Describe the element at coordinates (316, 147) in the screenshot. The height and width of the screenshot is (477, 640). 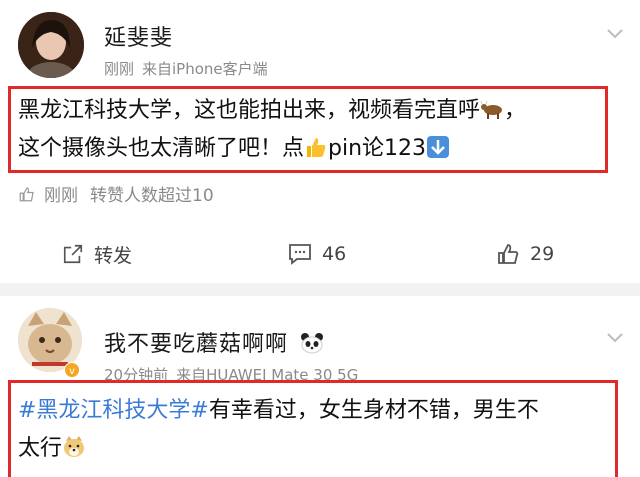
I see `thumbs-up-emoji` at that location.